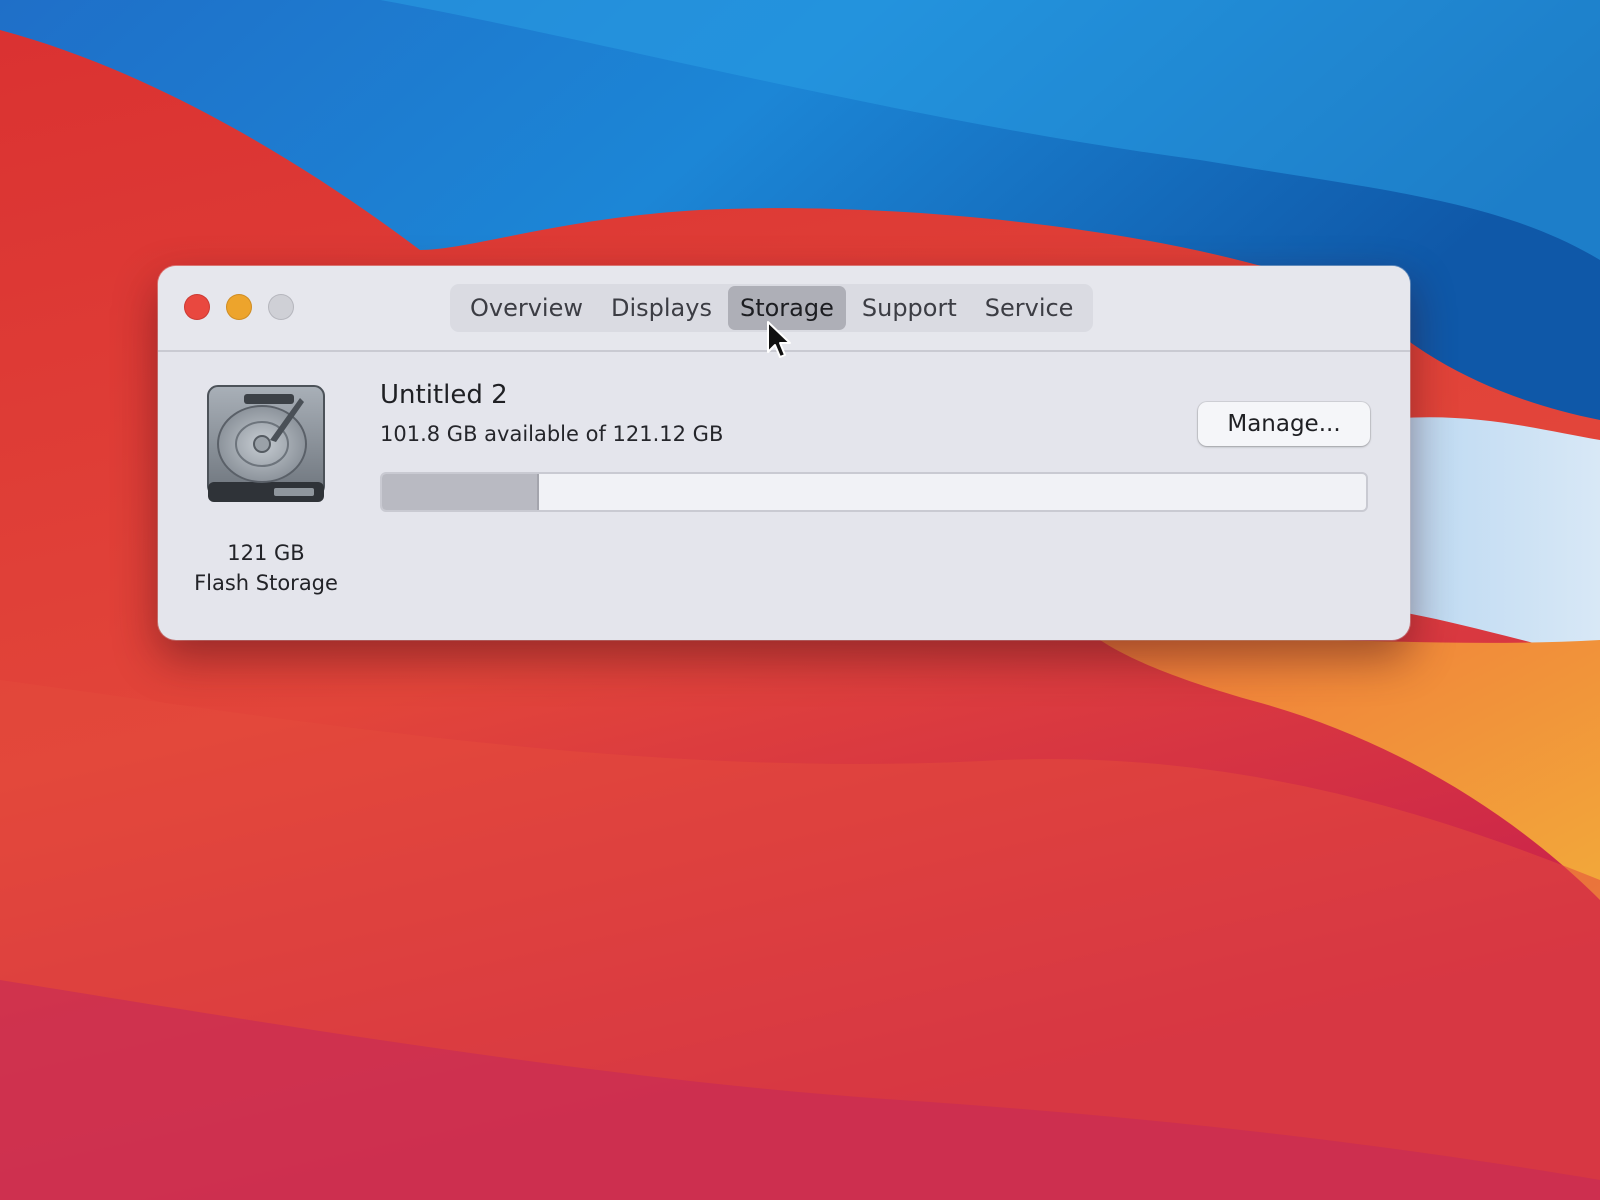 The width and height of the screenshot is (1600, 1200). What do you see at coordinates (266, 553) in the screenshot?
I see `drive-capacity: 121 GB` at bounding box center [266, 553].